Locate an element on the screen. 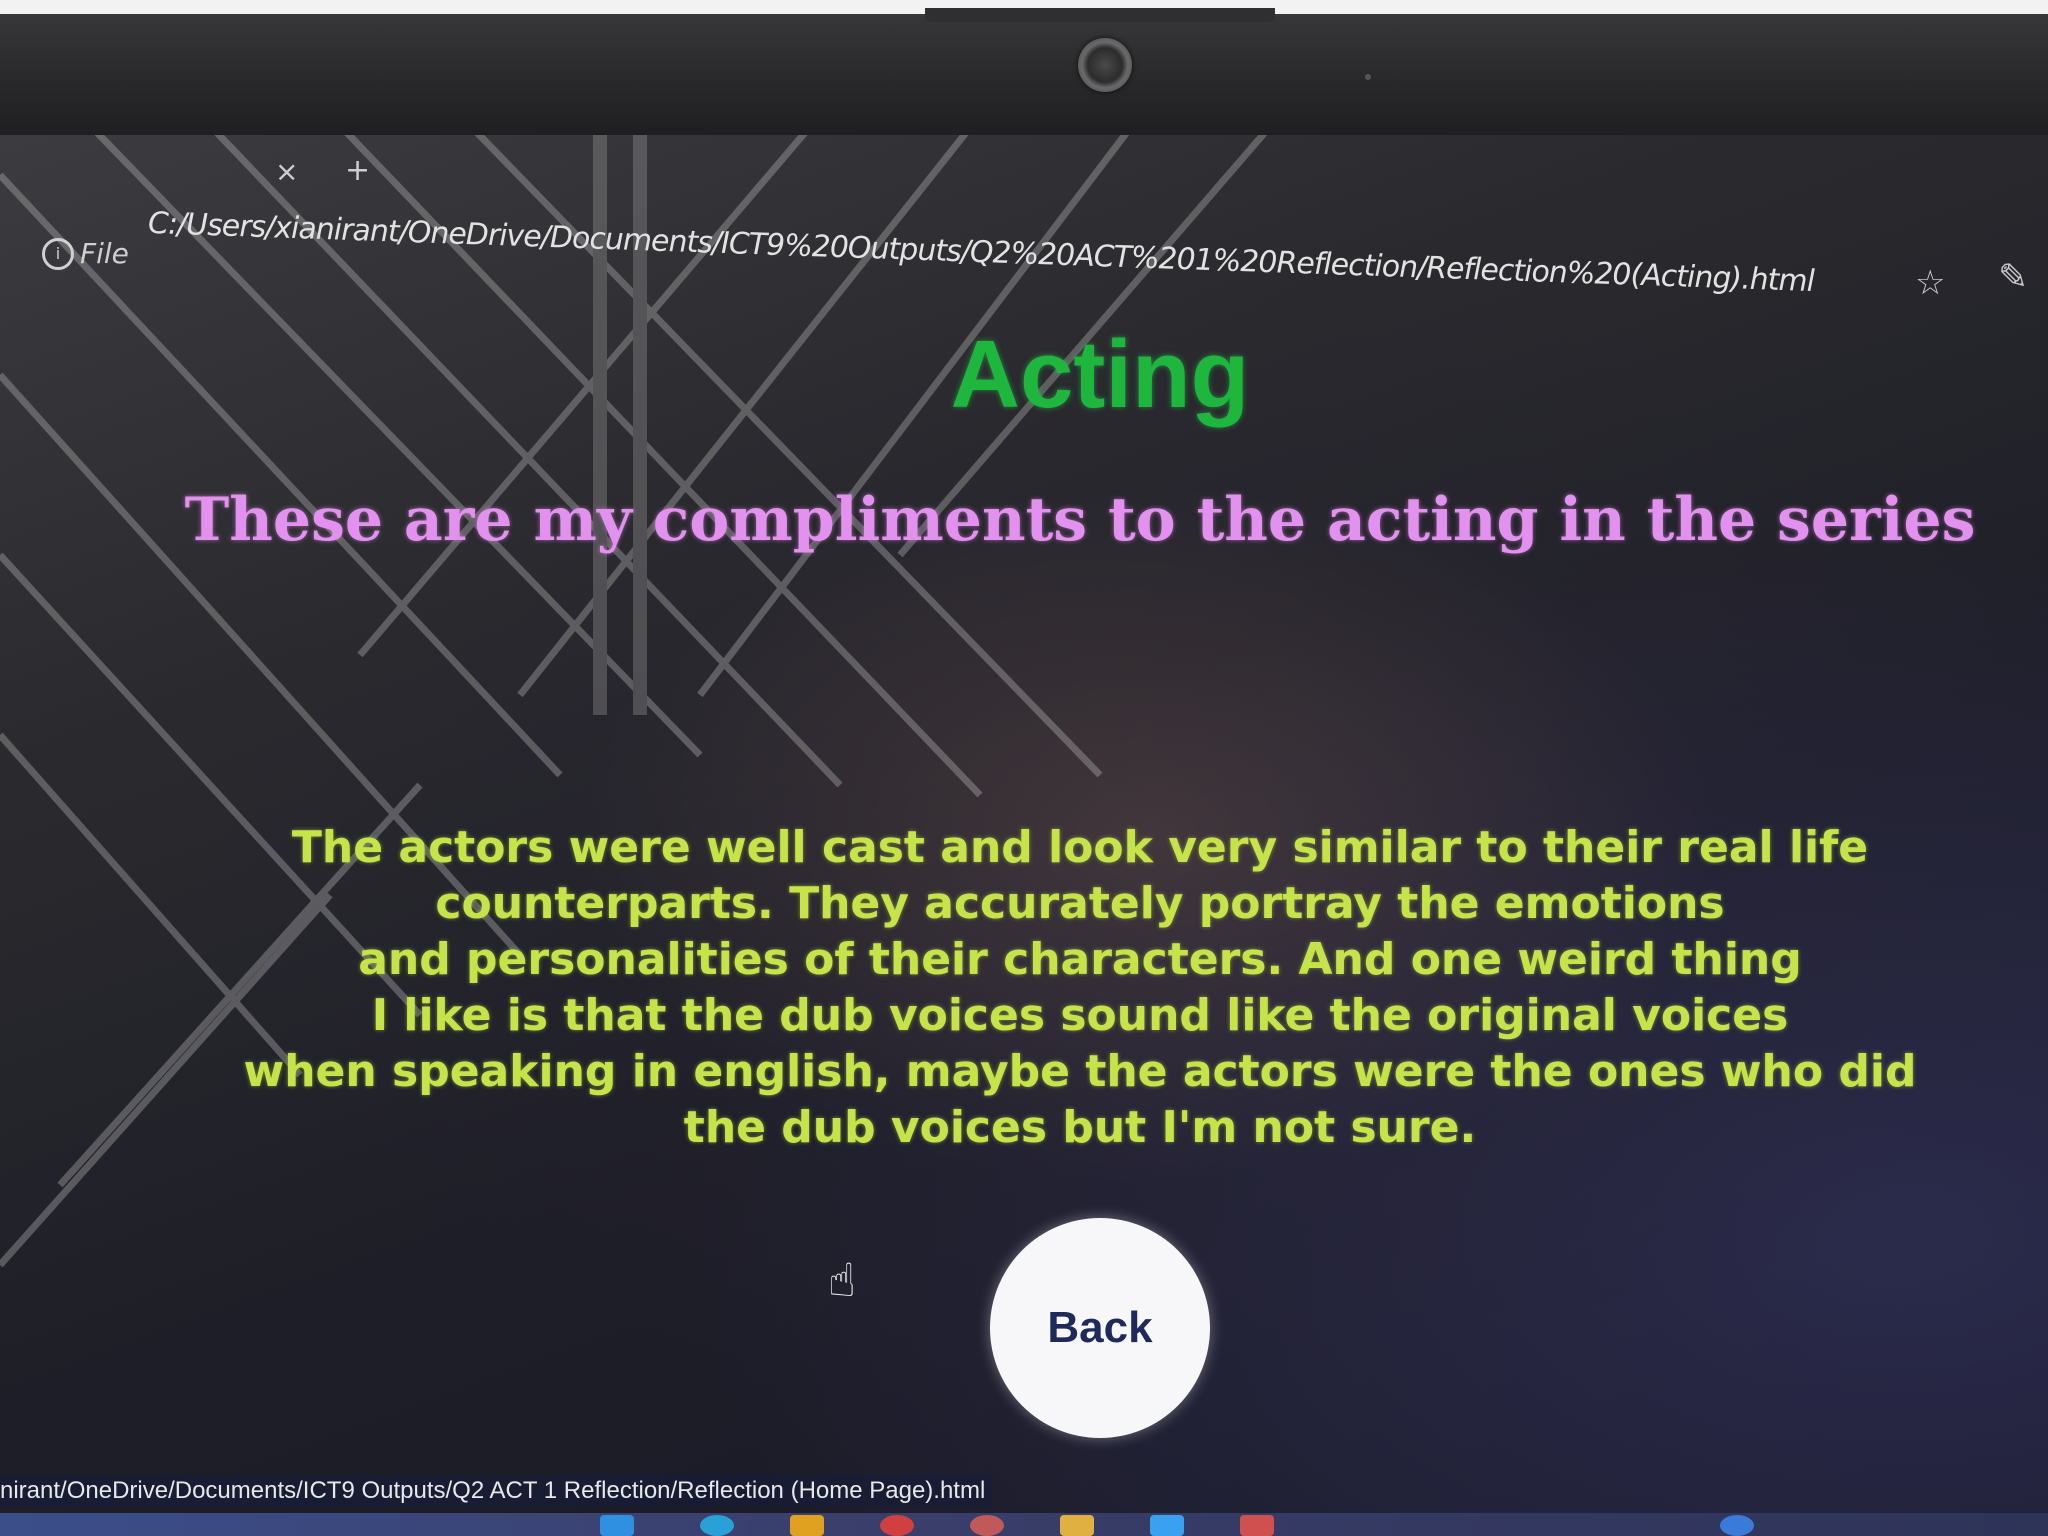 The width and height of the screenshot is (2048, 1536). back-button: Back is located at coordinates (1100, 1328).